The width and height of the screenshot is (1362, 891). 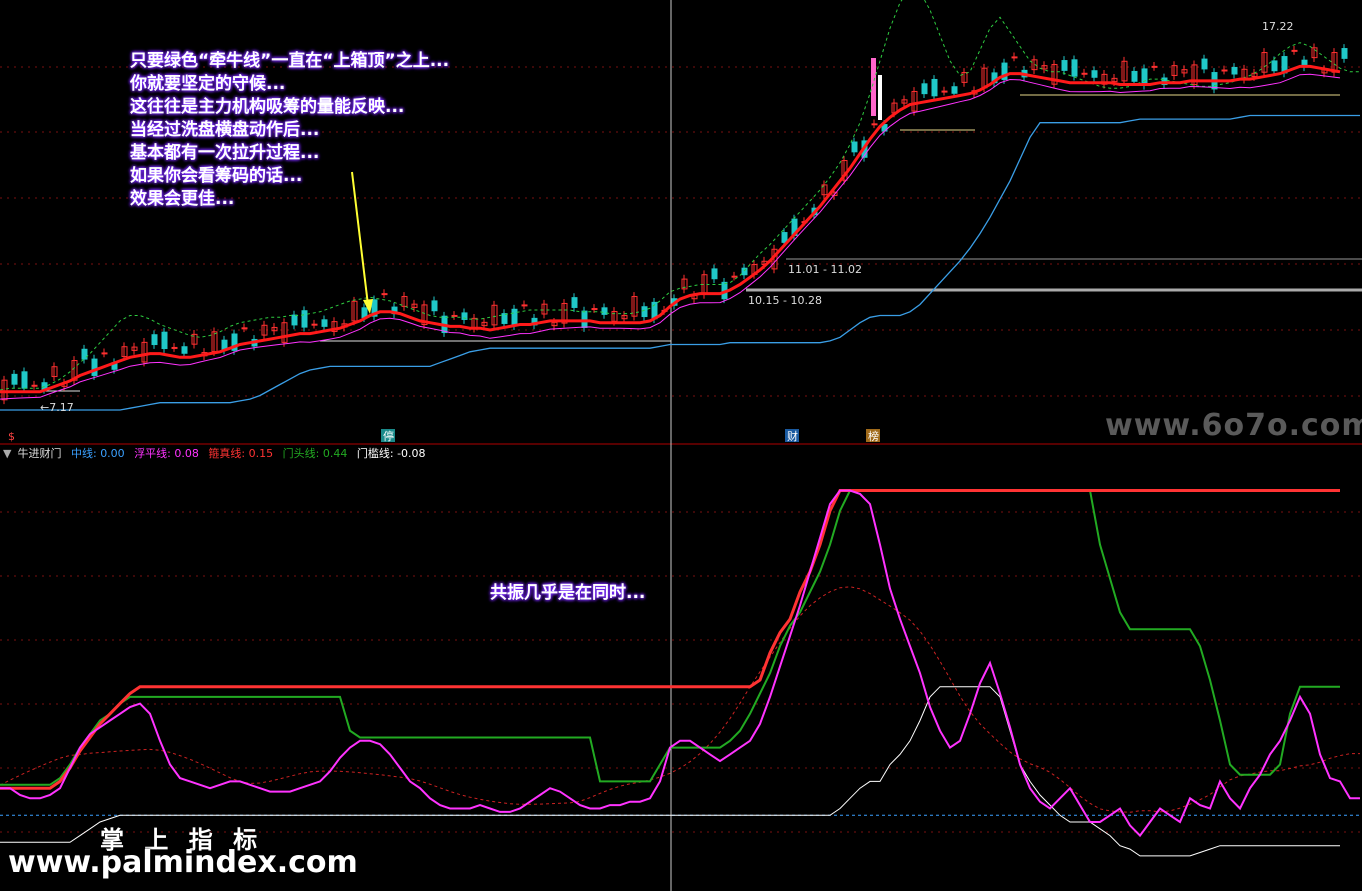 I want to click on collapse-icon: ▼, so click(x=7, y=453).